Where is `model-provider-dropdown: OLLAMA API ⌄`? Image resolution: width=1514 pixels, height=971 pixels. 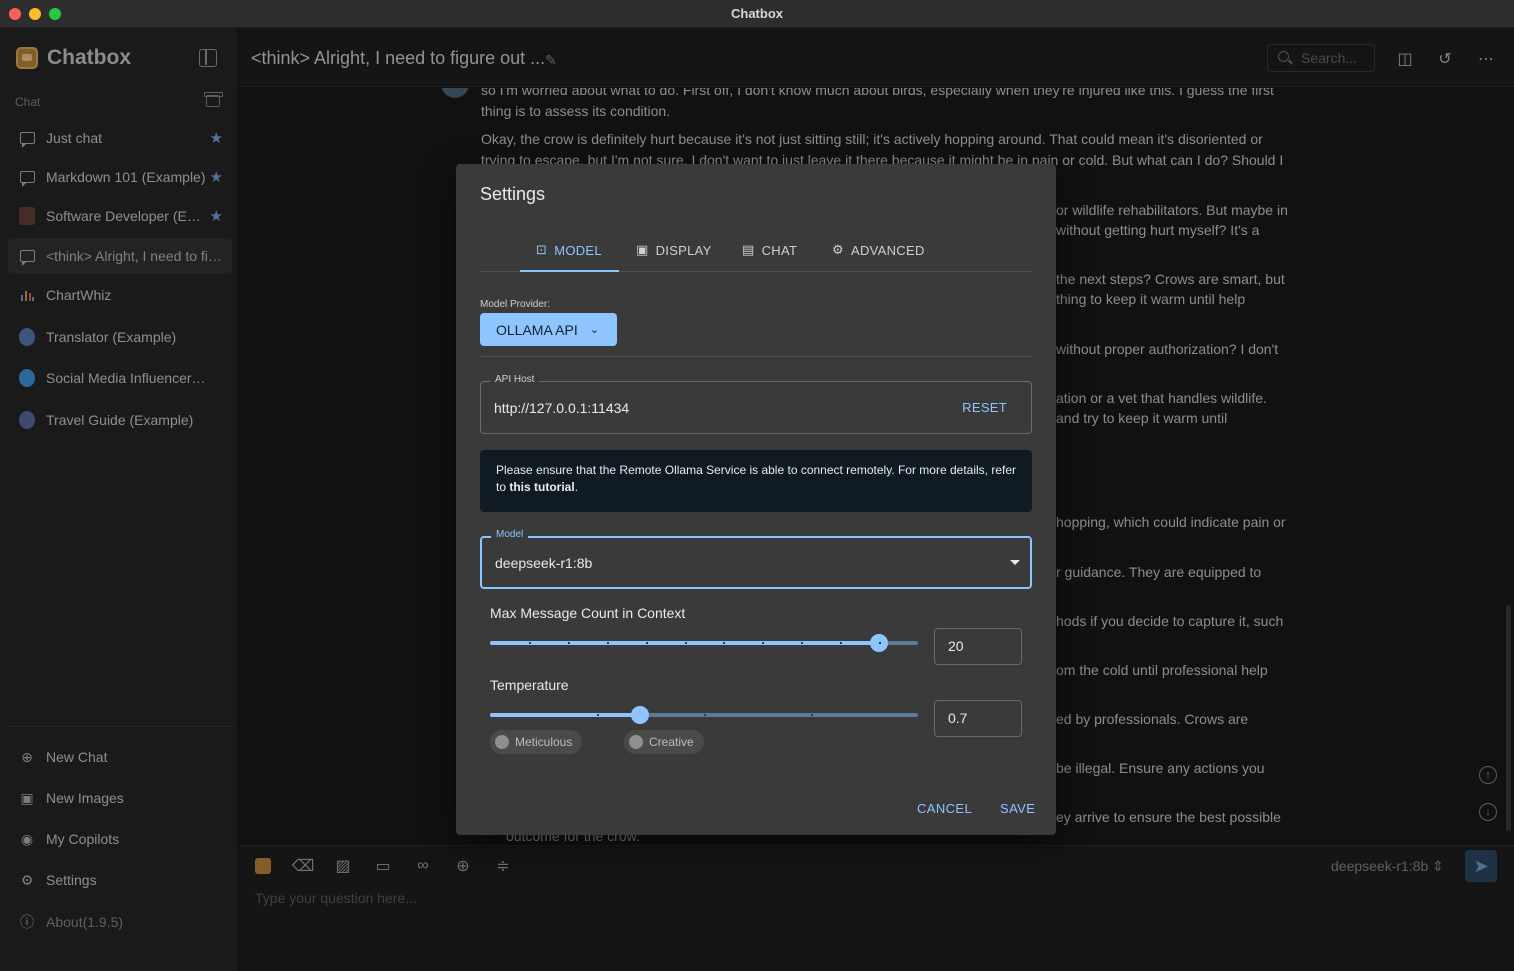 model-provider-dropdown: OLLAMA API ⌄ is located at coordinates (548, 329).